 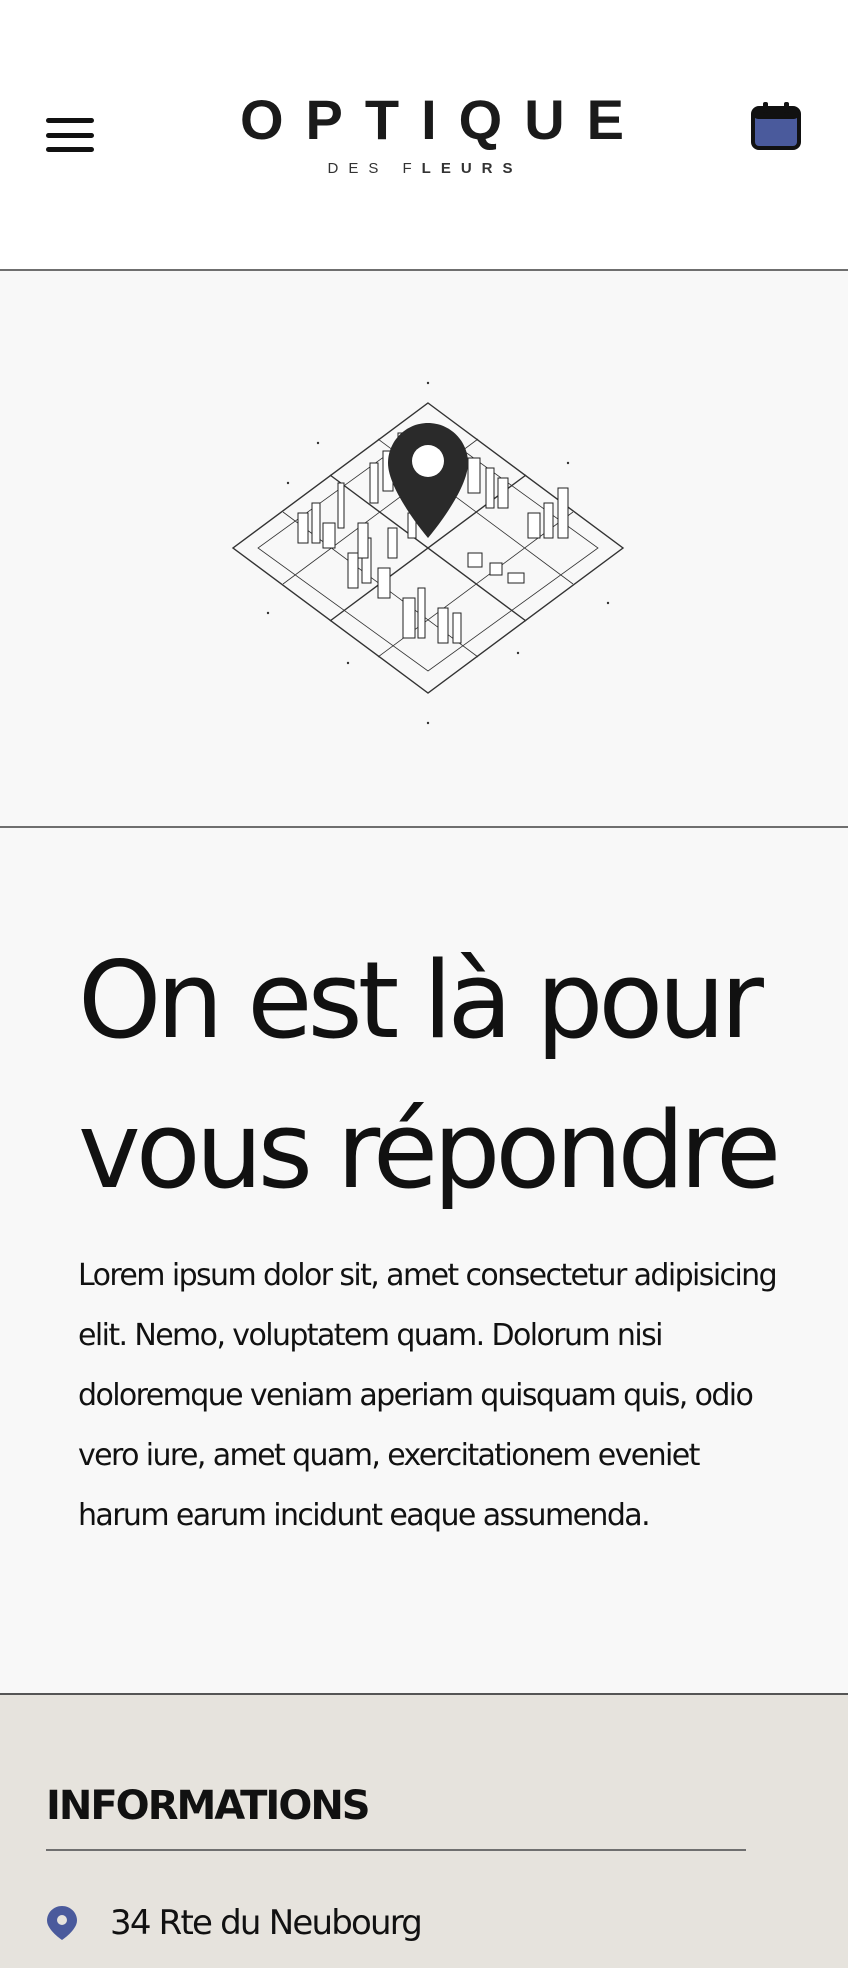 I want to click on address-item: 34 Rte du Neubourg, so click(x=234, y=1923).